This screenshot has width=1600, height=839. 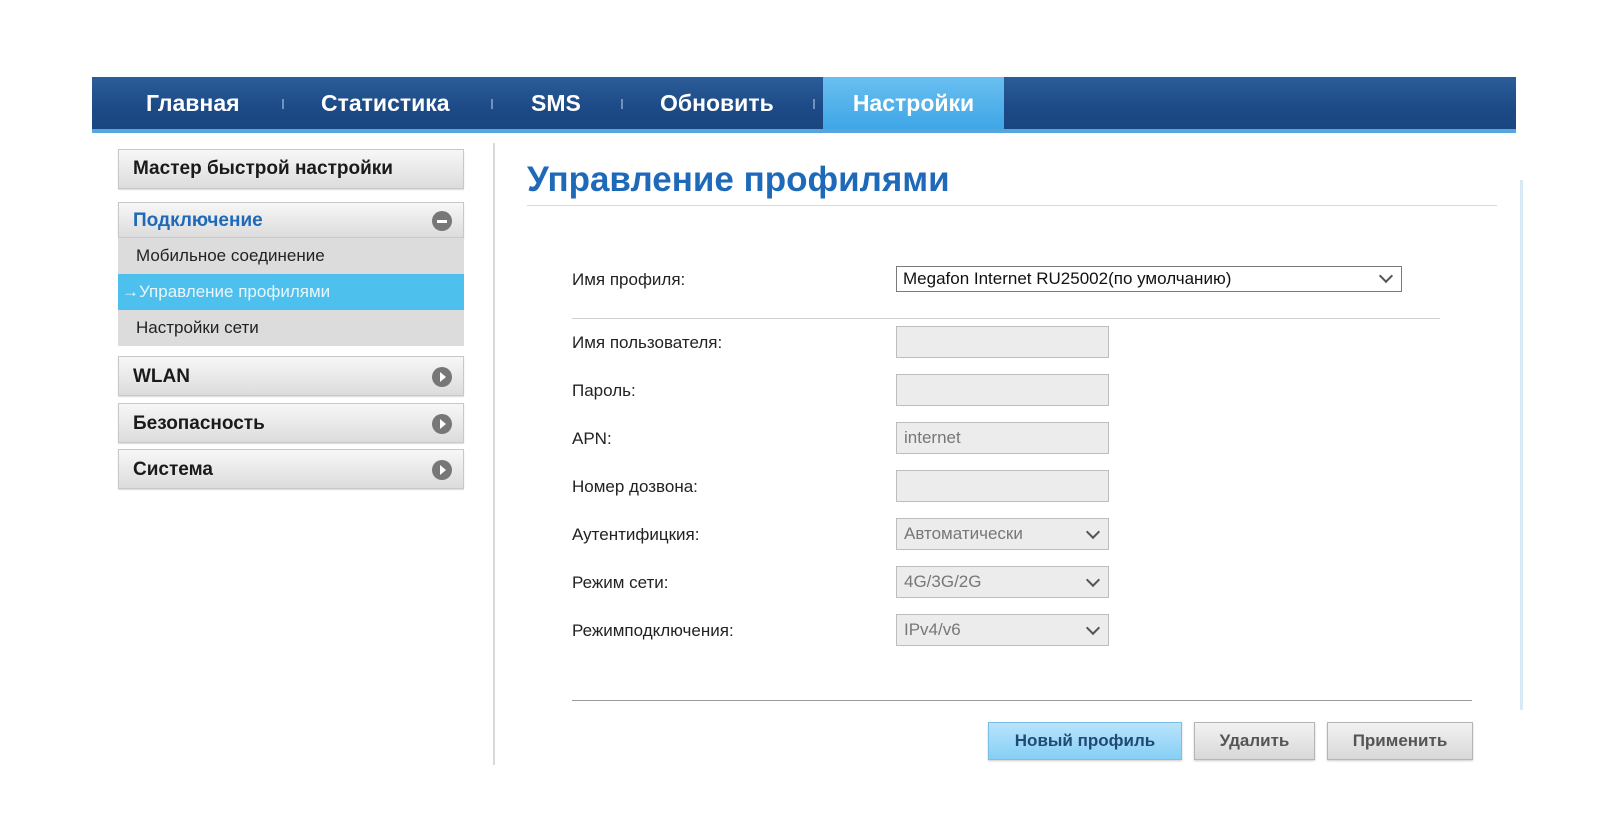 I want to click on nav-tab-settings-label: Настройки, so click(x=913, y=103).